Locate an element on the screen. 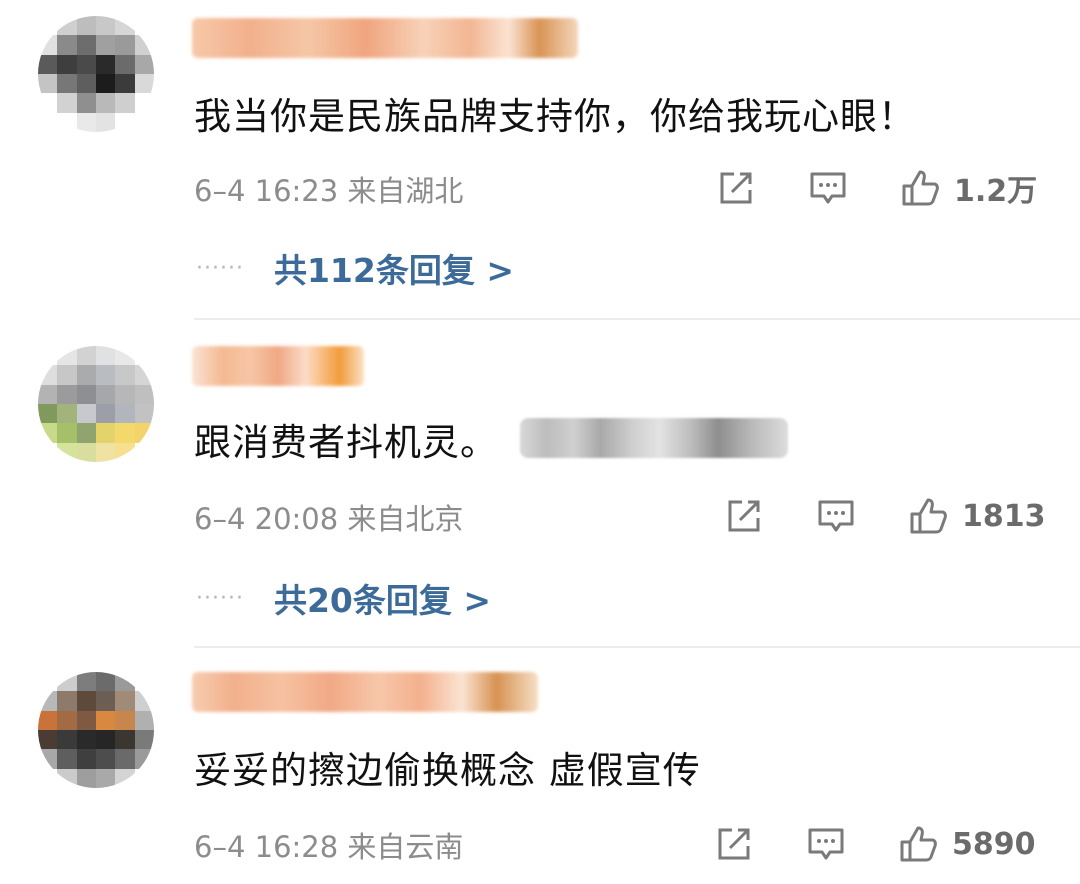 The height and width of the screenshot is (884, 1080). divider is located at coordinates (637, 647).